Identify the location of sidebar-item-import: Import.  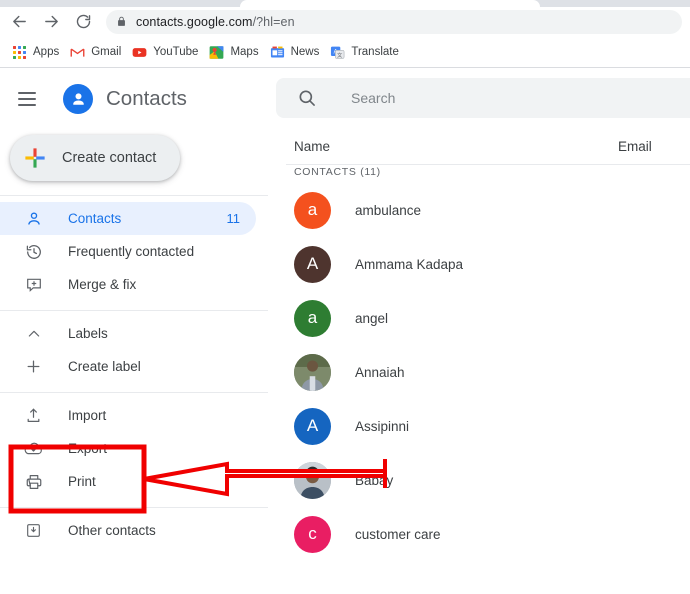
(128, 415).